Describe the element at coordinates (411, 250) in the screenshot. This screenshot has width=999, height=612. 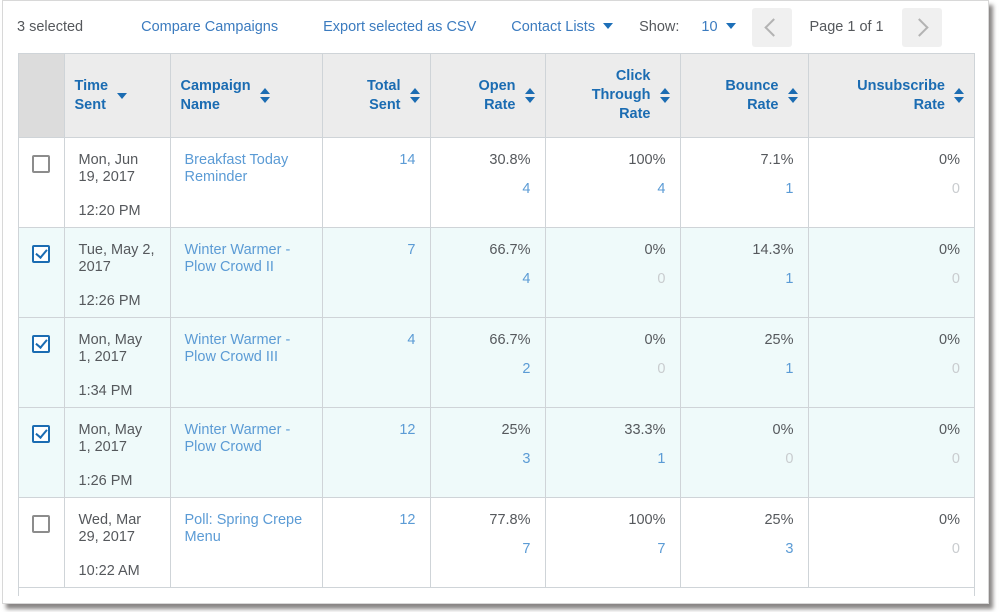
I see `total-sent-link: 7` at that location.